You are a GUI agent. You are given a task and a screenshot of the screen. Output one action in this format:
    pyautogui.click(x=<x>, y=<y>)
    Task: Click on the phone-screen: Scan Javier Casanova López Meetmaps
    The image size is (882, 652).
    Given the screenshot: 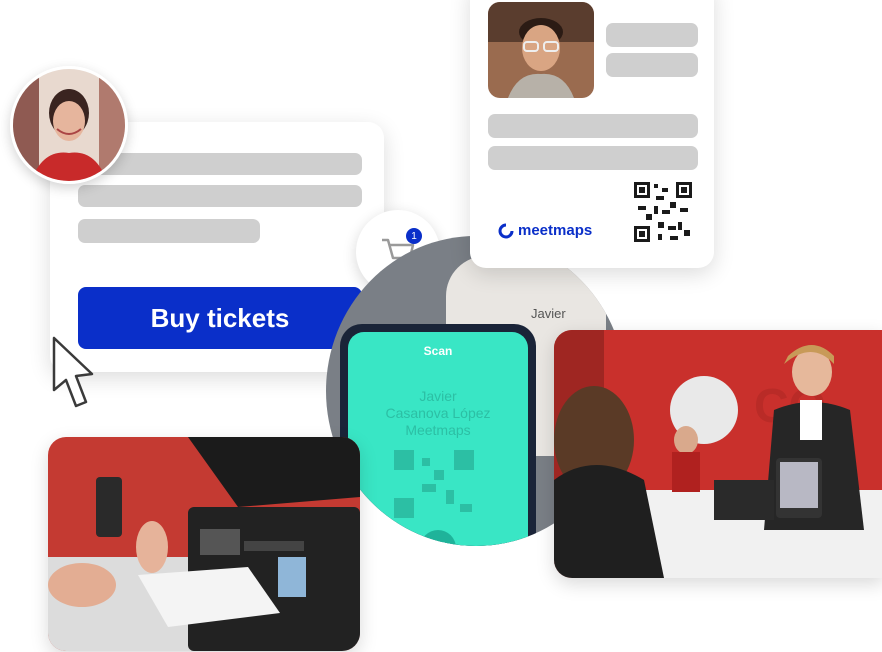 What is the action you would take?
    pyautogui.click(x=438, y=439)
    